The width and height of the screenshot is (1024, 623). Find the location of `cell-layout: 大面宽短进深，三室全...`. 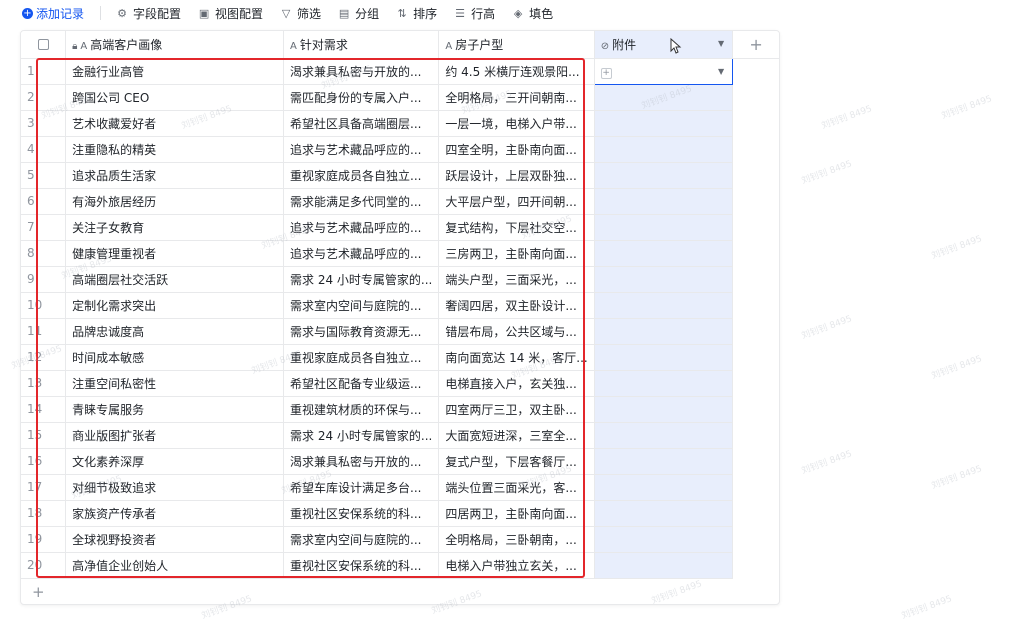

cell-layout: 大面宽短进深，三室全... is located at coordinates (516, 435).